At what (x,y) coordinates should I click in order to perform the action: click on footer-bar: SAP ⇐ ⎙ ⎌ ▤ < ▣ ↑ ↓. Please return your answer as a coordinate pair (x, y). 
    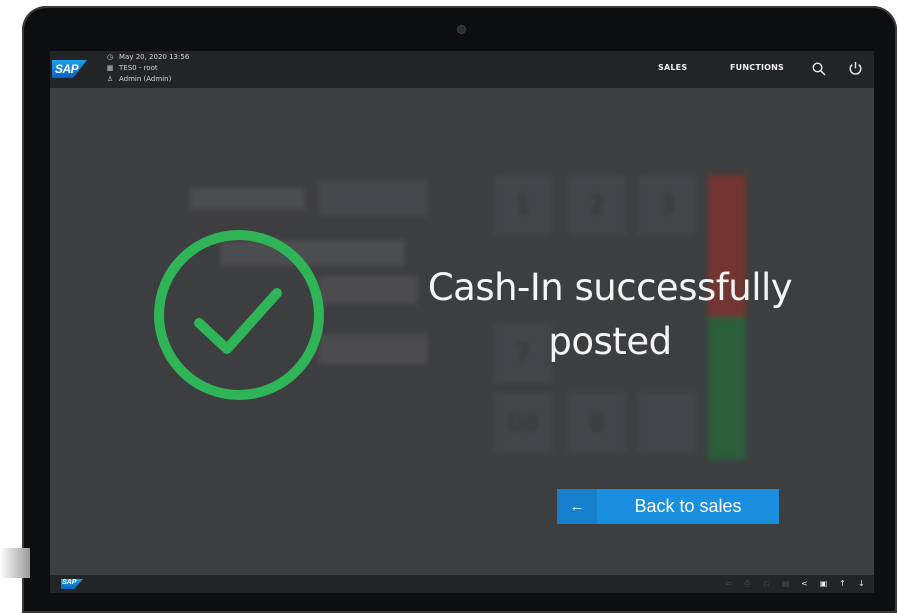
    Looking at the image, I should click on (462, 584).